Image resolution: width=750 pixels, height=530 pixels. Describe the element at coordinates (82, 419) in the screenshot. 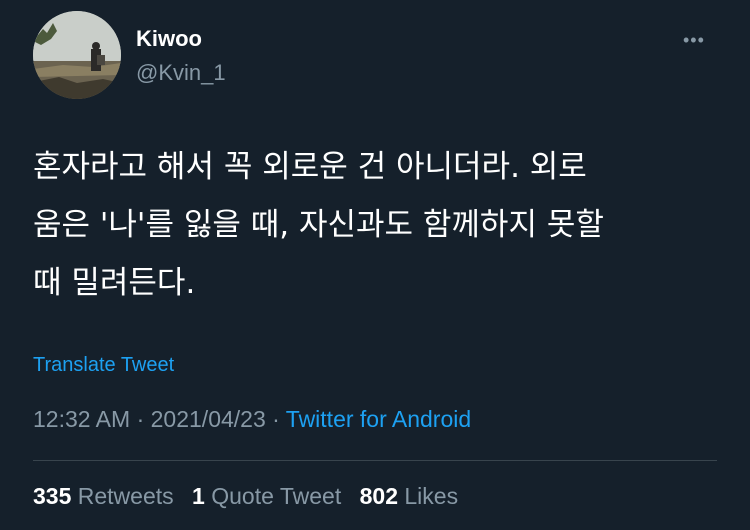

I see `tweet-time: 12:32 AM` at that location.